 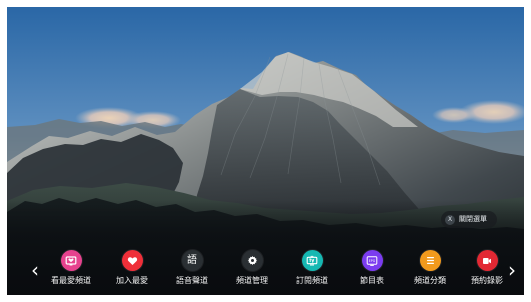 I want to click on heart-icon, so click(x=132, y=260).